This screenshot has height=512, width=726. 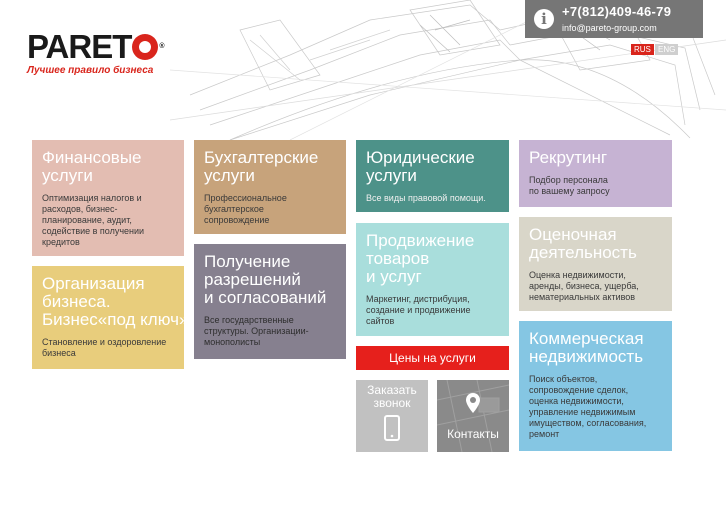 I want to click on phone-number: +7(812)409-46-79, so click(x=616, y=11).